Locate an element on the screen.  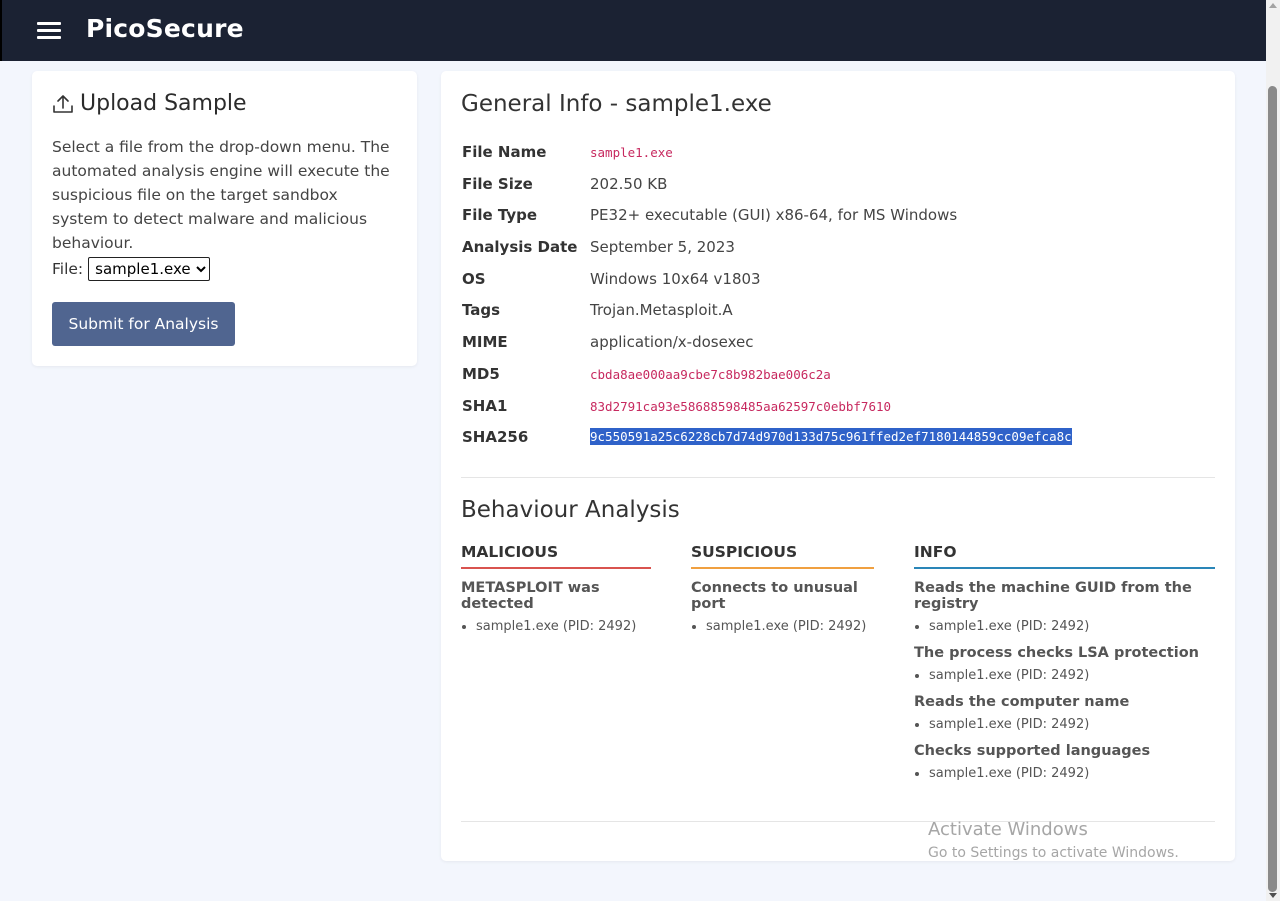
scroll-up-icon is located at coordinates (1273, 5).